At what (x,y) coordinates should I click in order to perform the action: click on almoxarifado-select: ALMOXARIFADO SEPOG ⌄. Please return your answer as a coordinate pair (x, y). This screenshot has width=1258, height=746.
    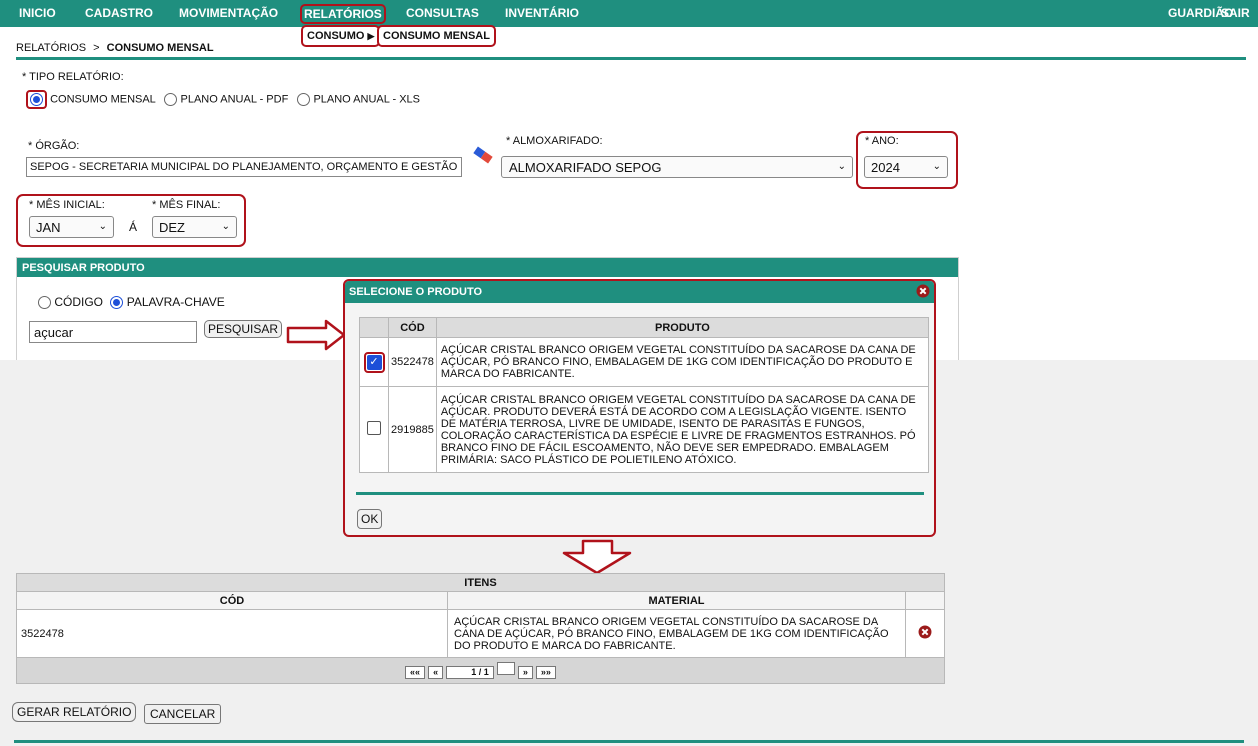
    Looking at the image, I should click on (677, 167).